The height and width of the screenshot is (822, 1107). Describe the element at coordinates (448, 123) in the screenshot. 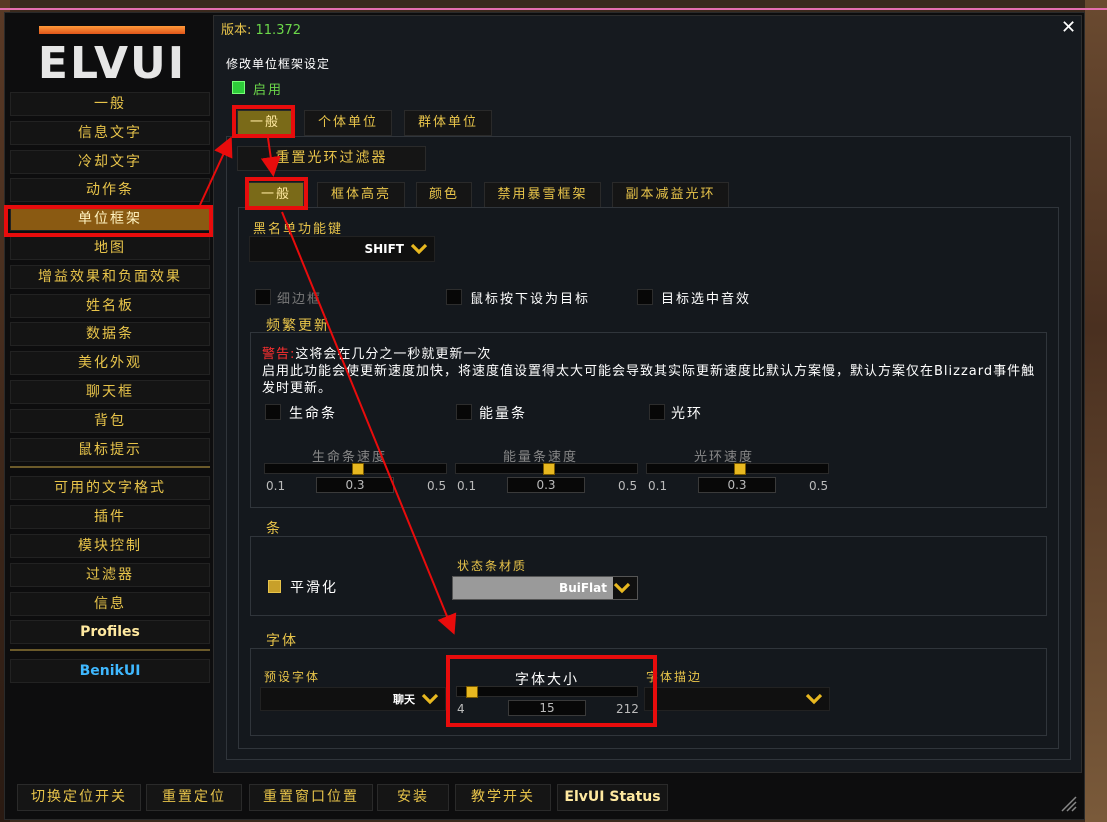

I see `tab-group-units: 群体单位` at that location.